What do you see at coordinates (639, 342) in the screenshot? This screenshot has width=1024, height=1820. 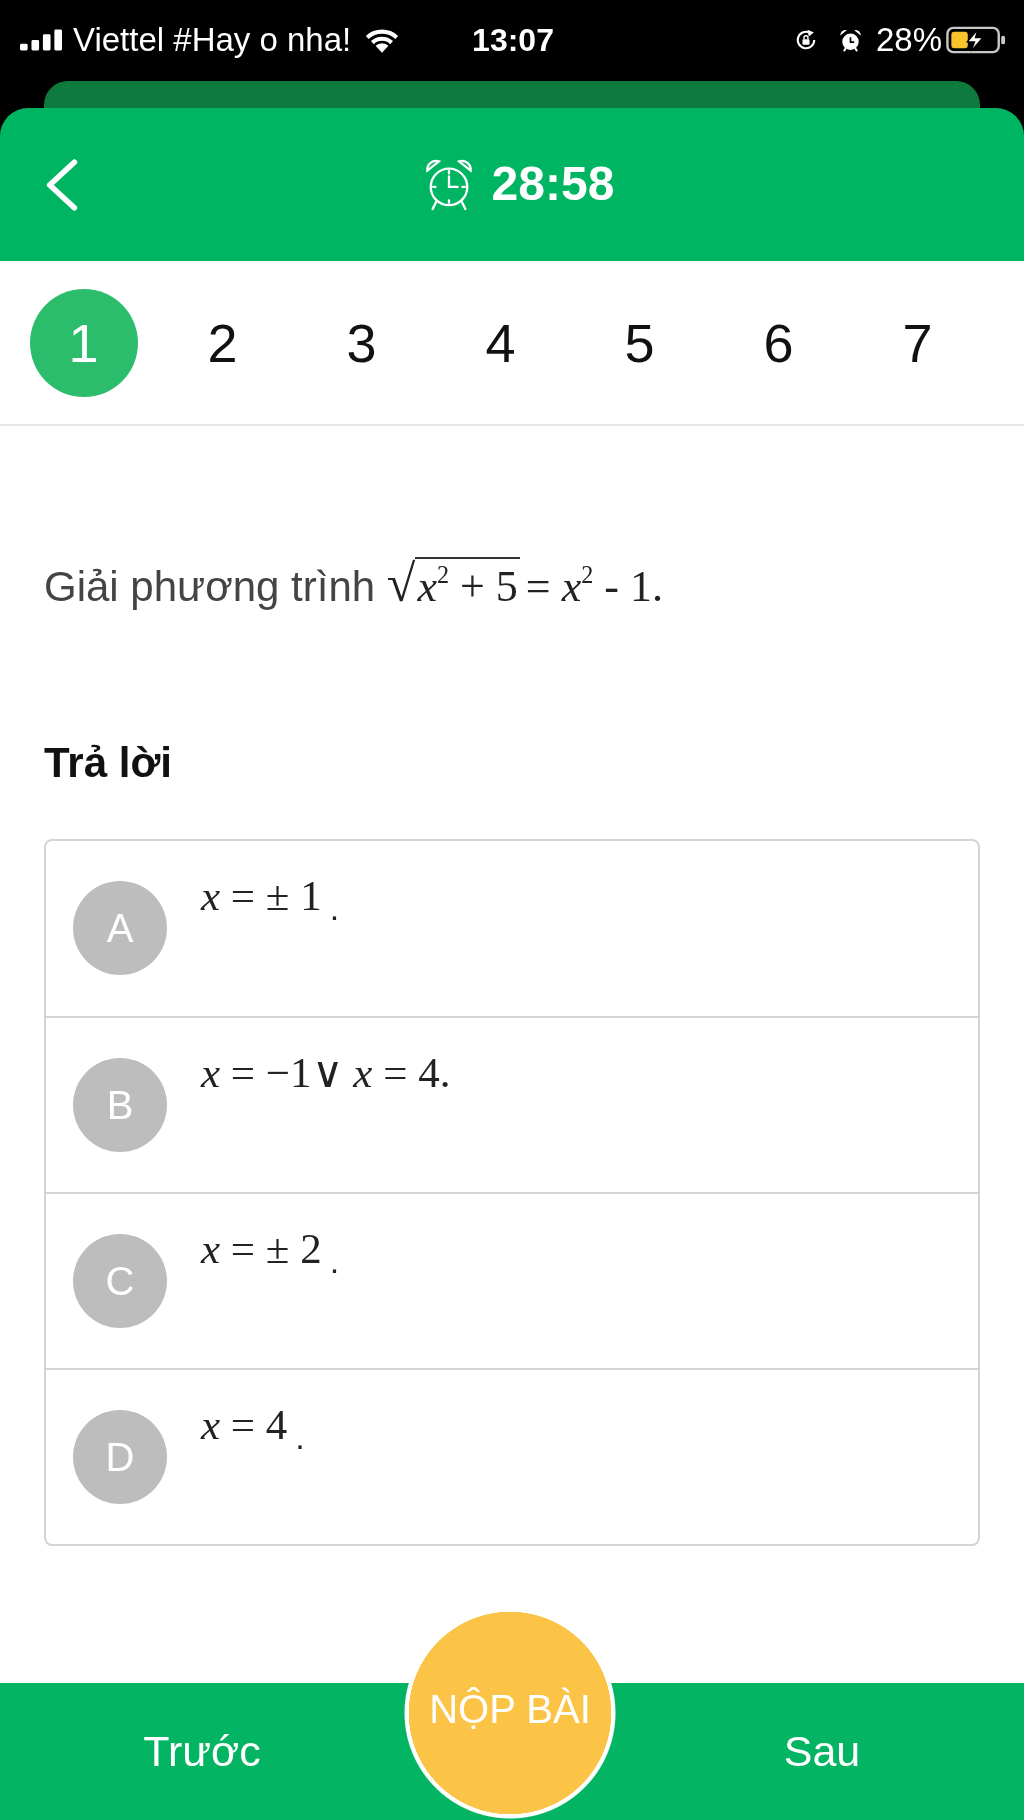 I see `question-tab: 5` at bounding box center [639, 342].